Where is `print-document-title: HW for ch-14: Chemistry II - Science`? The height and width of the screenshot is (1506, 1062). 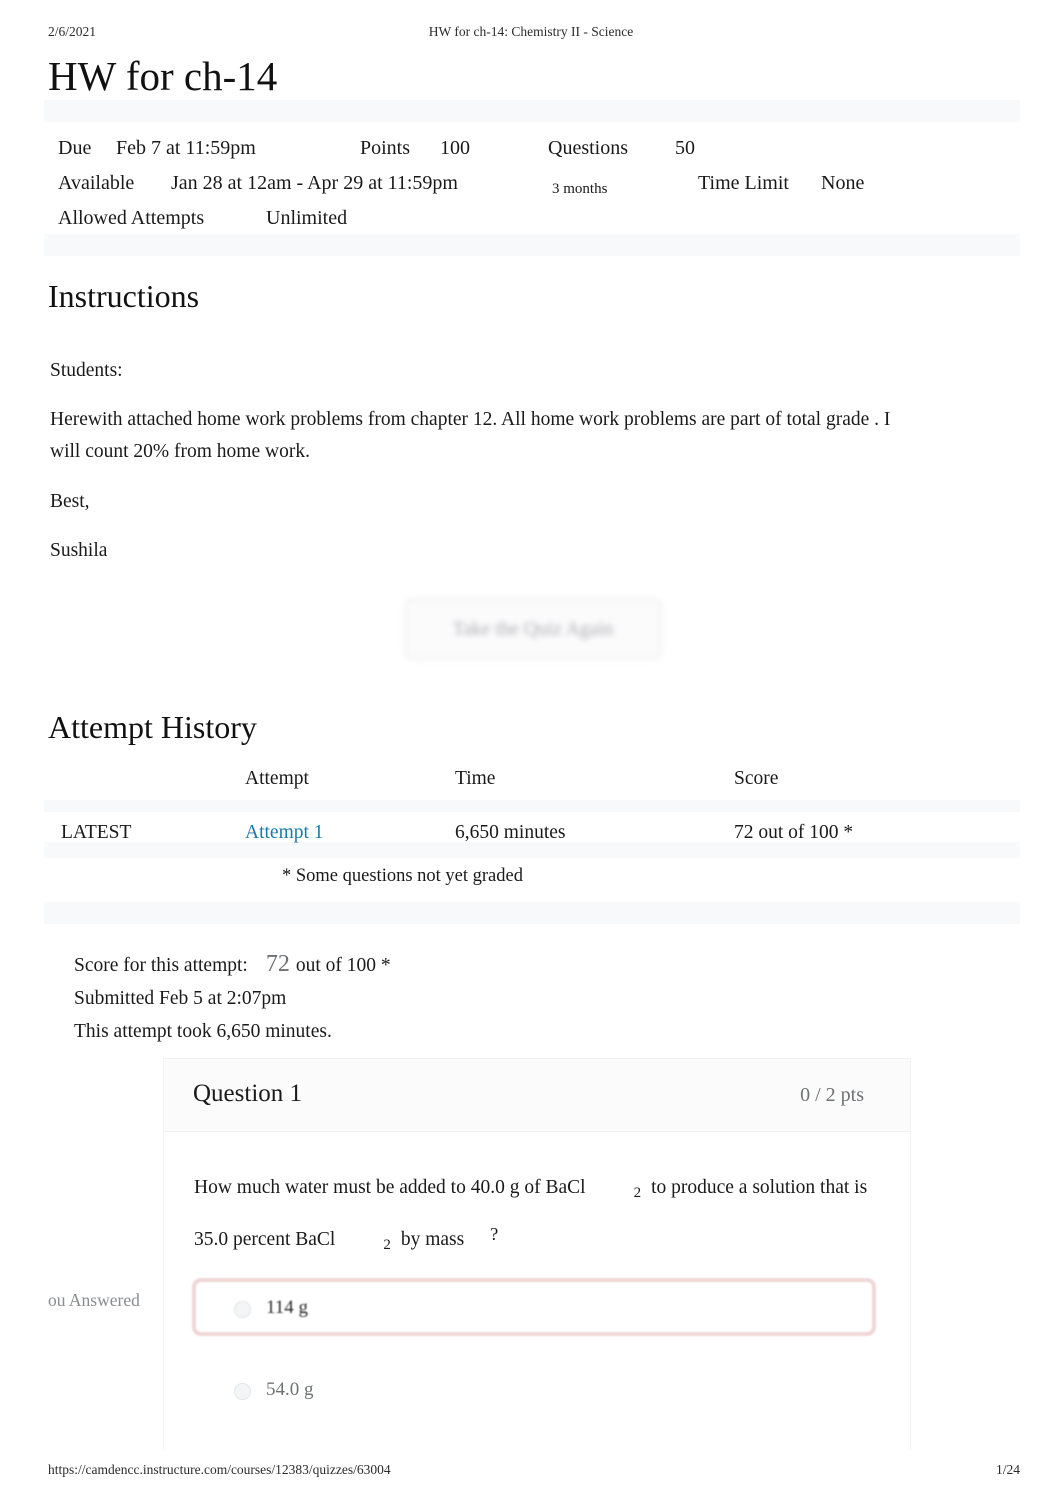
print-document-title: HW for ch-14: Chemistry II - Science is located at coordinates (531, 31).